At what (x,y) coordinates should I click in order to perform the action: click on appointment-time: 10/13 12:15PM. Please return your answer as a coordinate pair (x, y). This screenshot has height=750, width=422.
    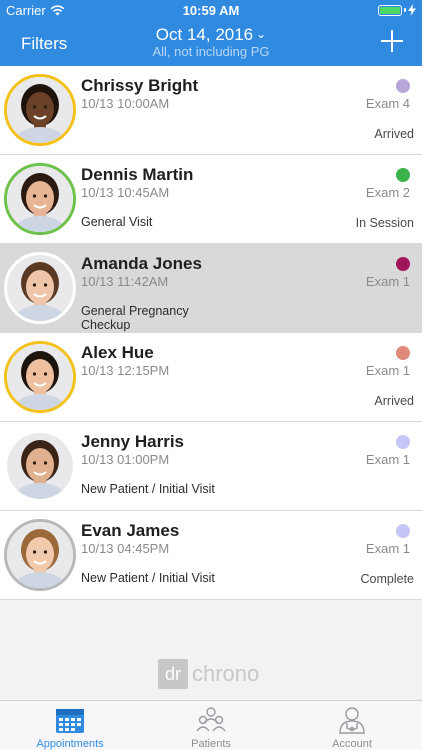
    Looking at the image, I should click on (125, 370).